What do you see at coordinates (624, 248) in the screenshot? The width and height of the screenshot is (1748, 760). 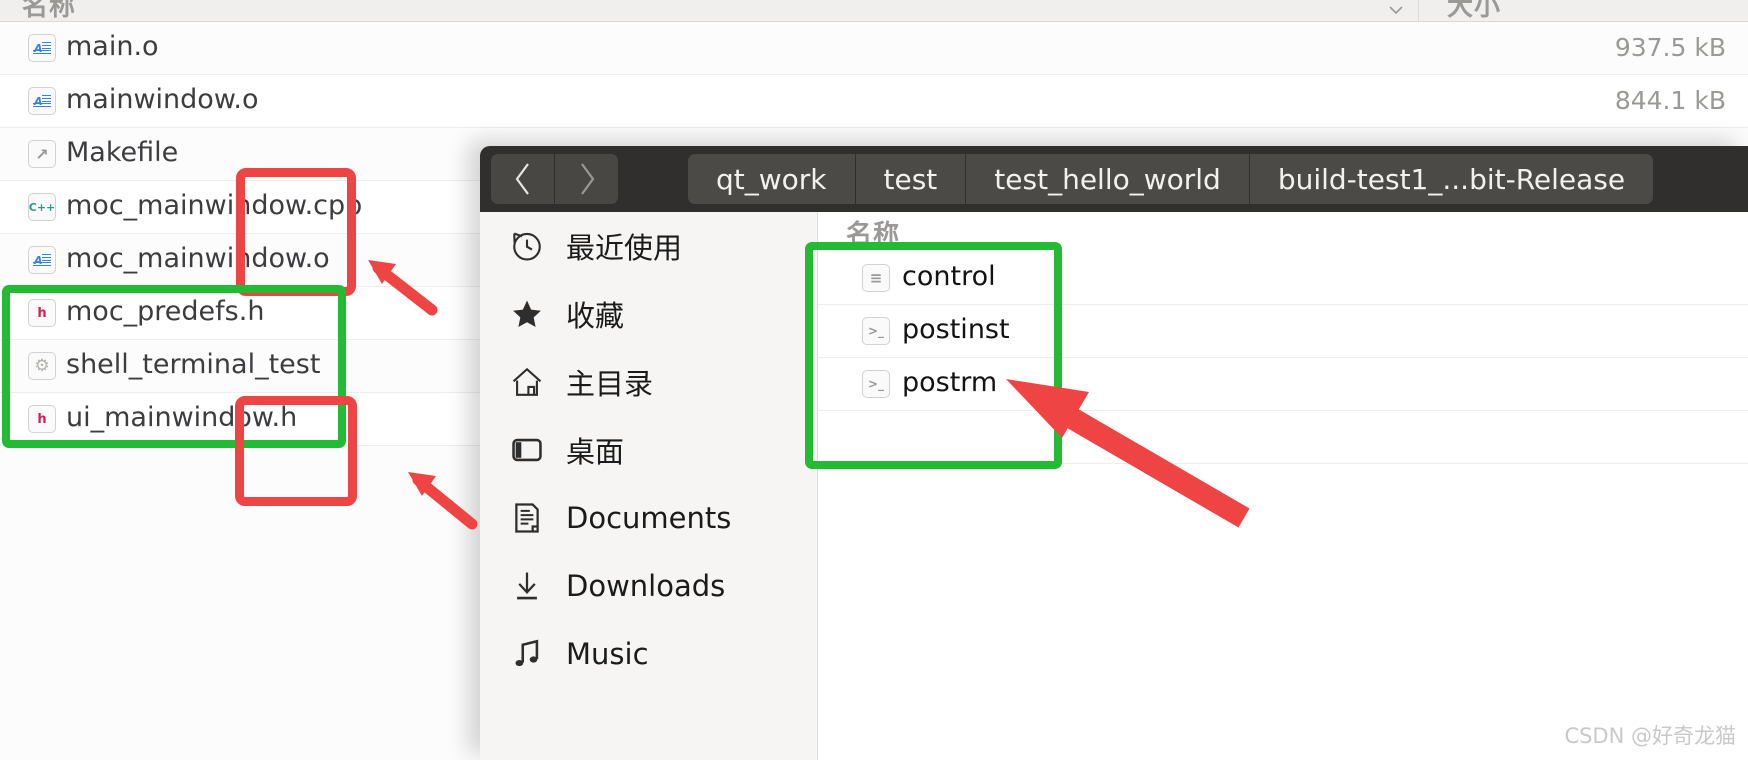 I see `sidebar-item-label: 最近使用` at bounding box center [624, 248].